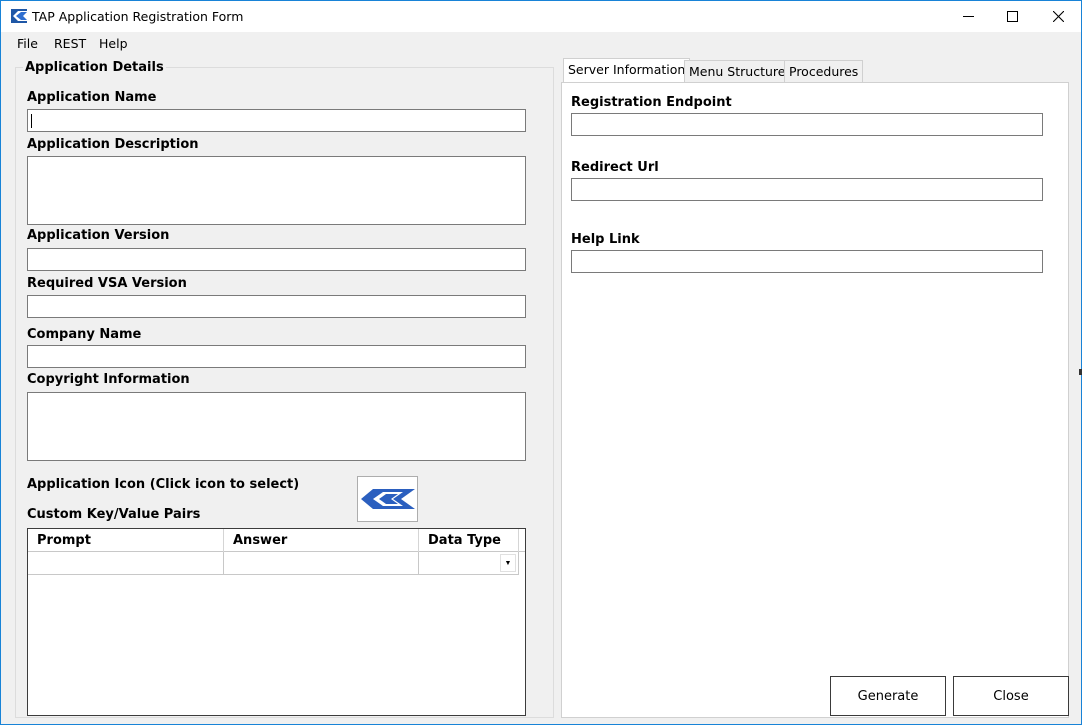 This screenshot has height=725, width=1082. I want to click on application-details-title: Application Details, so click(94, 67).